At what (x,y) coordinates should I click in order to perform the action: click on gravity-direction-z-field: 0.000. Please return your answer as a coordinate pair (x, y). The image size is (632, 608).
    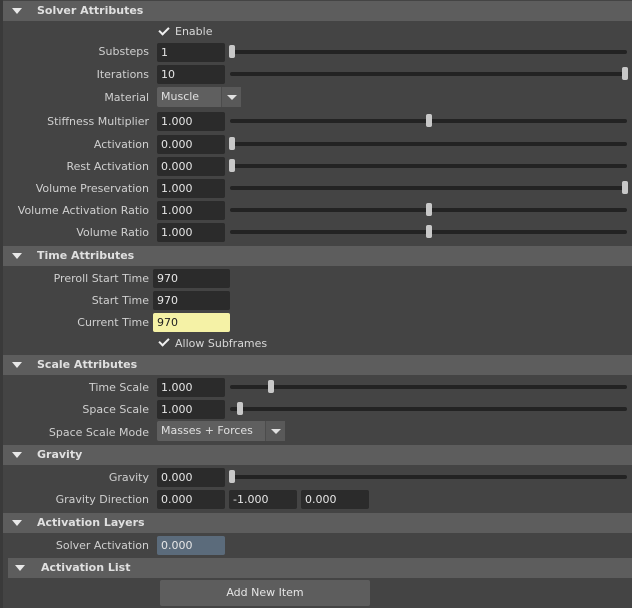
    Looking at the image, I should click on (335, 499).